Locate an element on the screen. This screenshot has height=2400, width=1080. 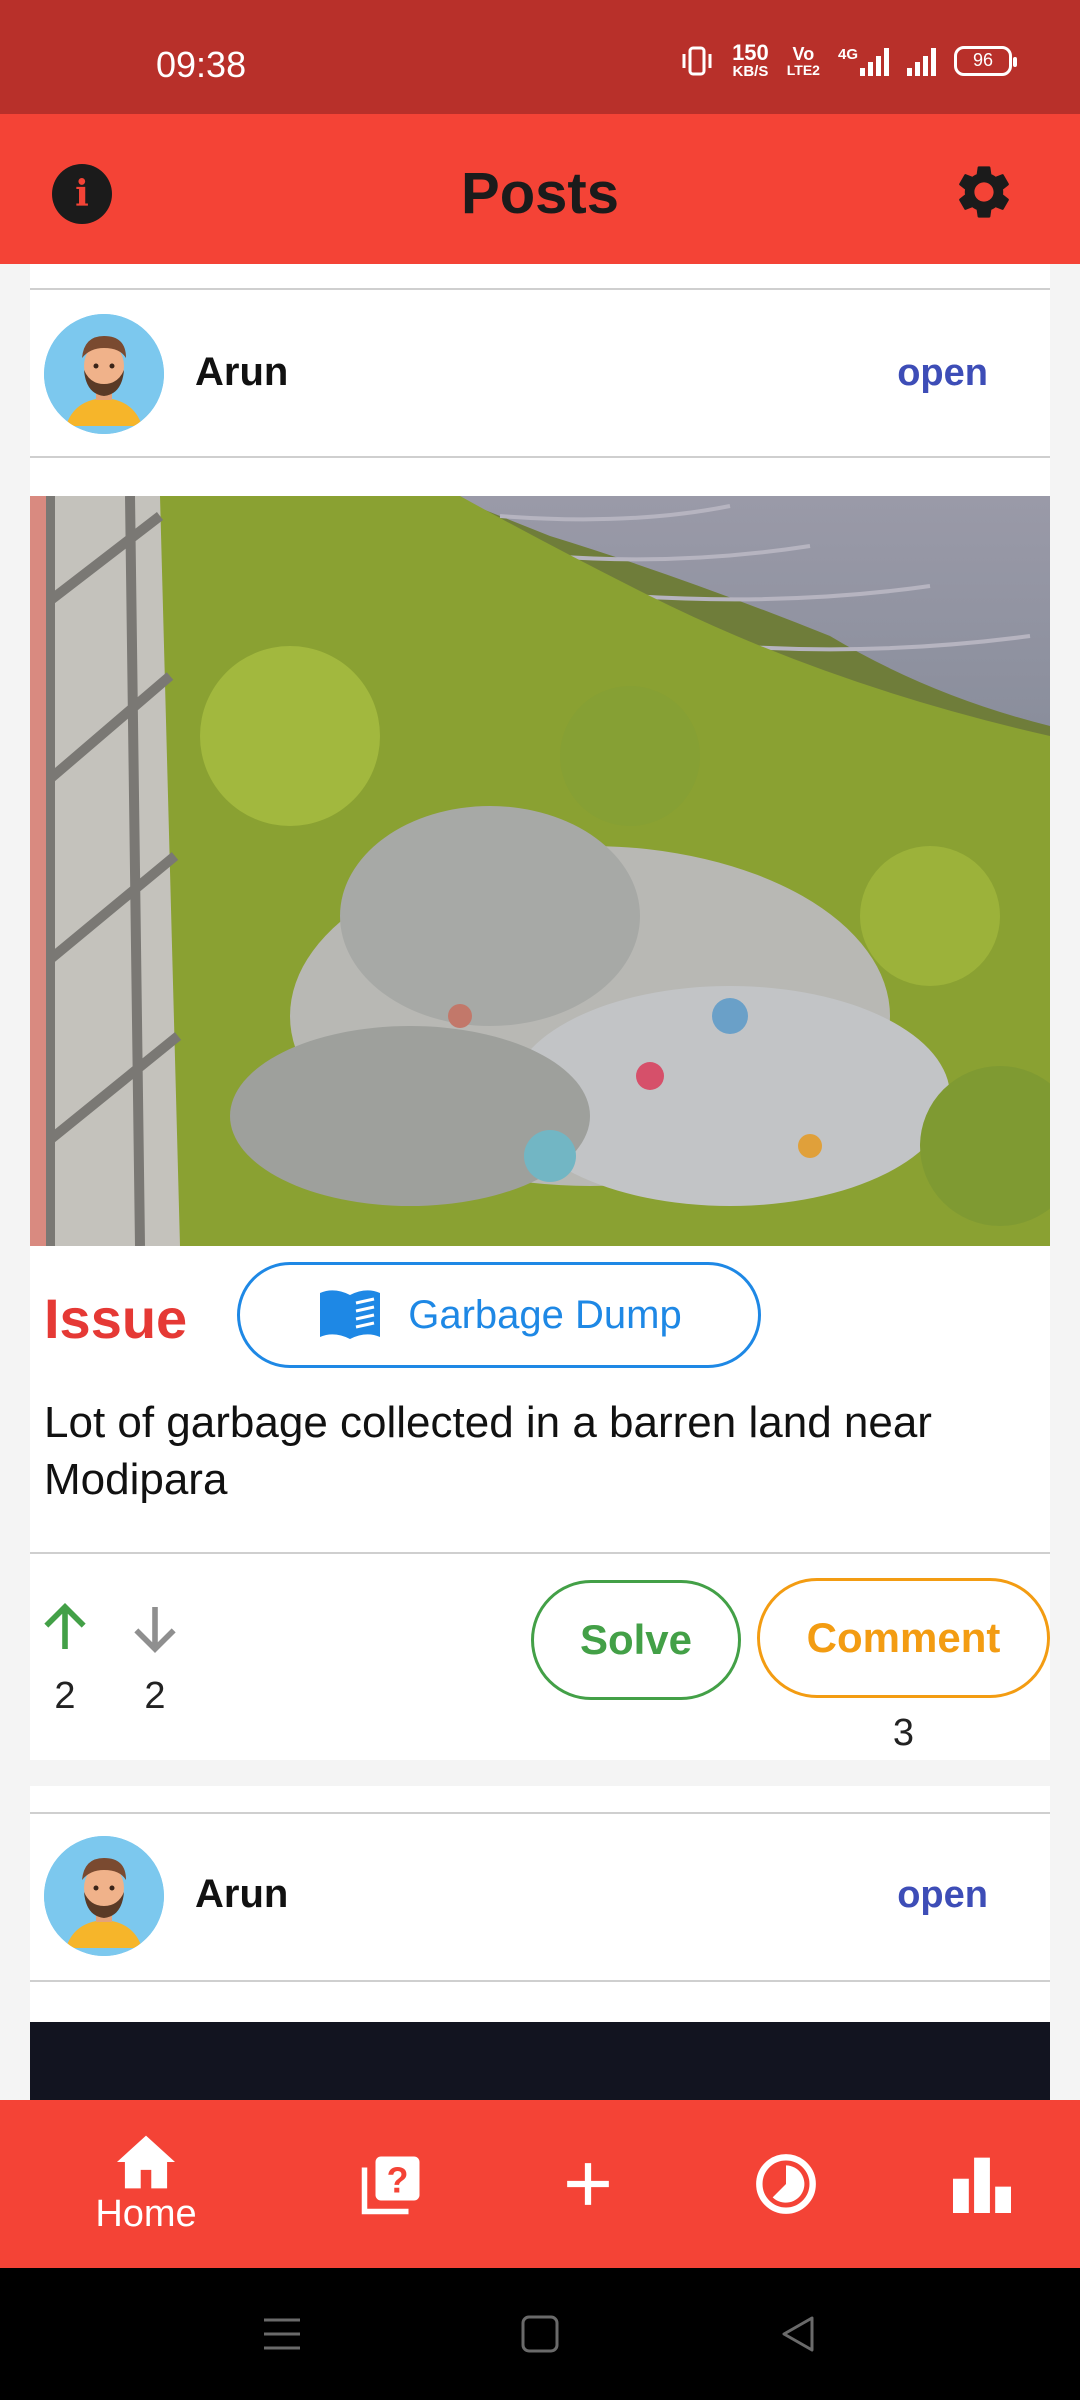
nav-home: Home is located at coordinates (146, 2184).